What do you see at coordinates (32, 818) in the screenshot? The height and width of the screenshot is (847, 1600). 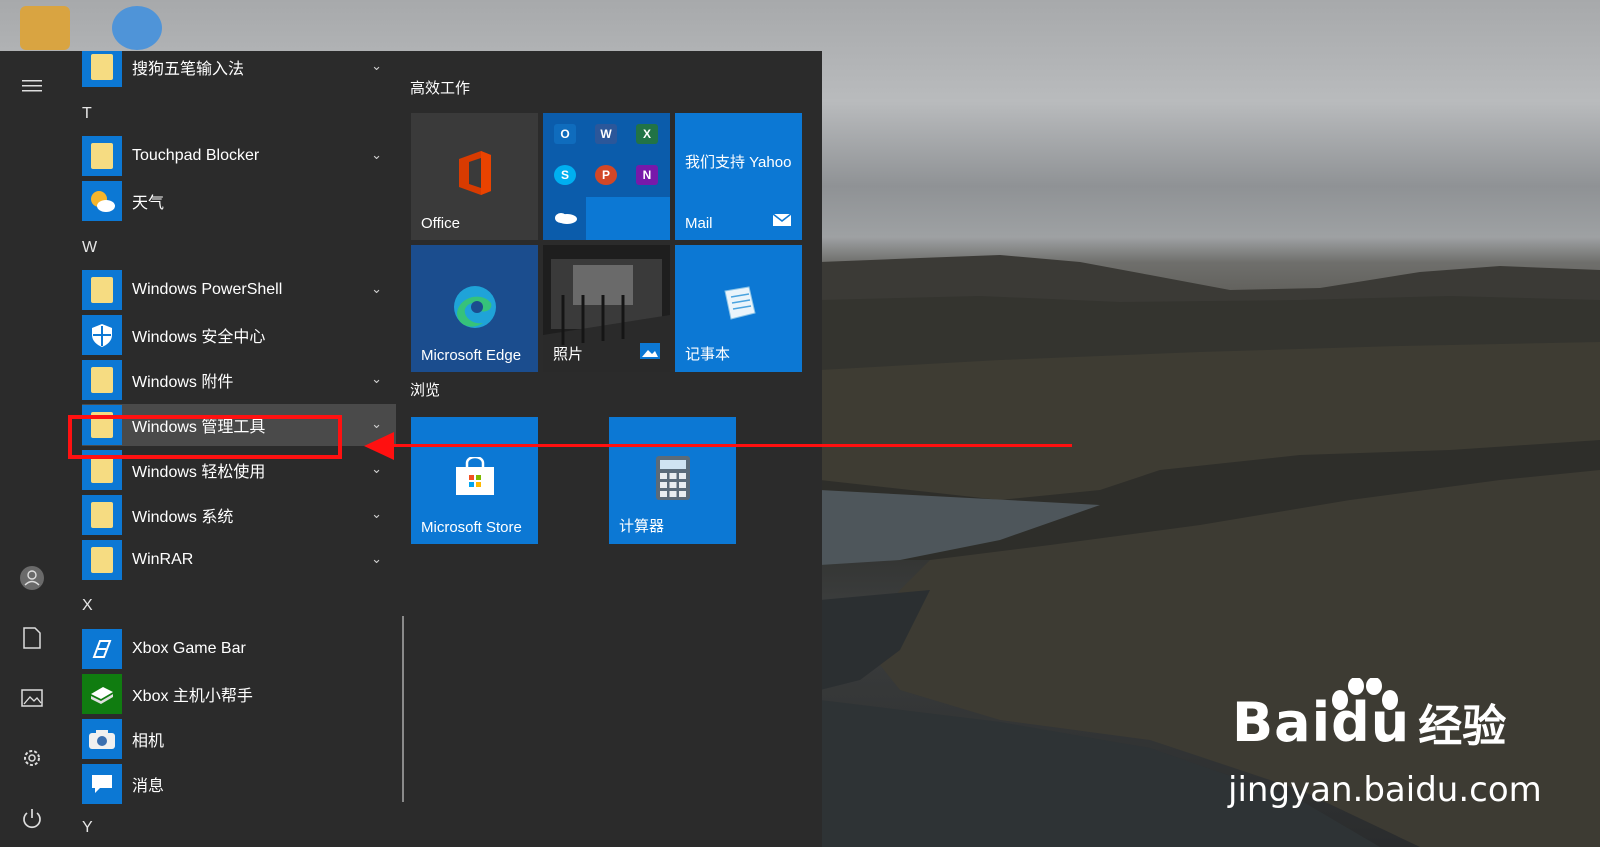 I see `power-icon` at bounding box center [32, 818].